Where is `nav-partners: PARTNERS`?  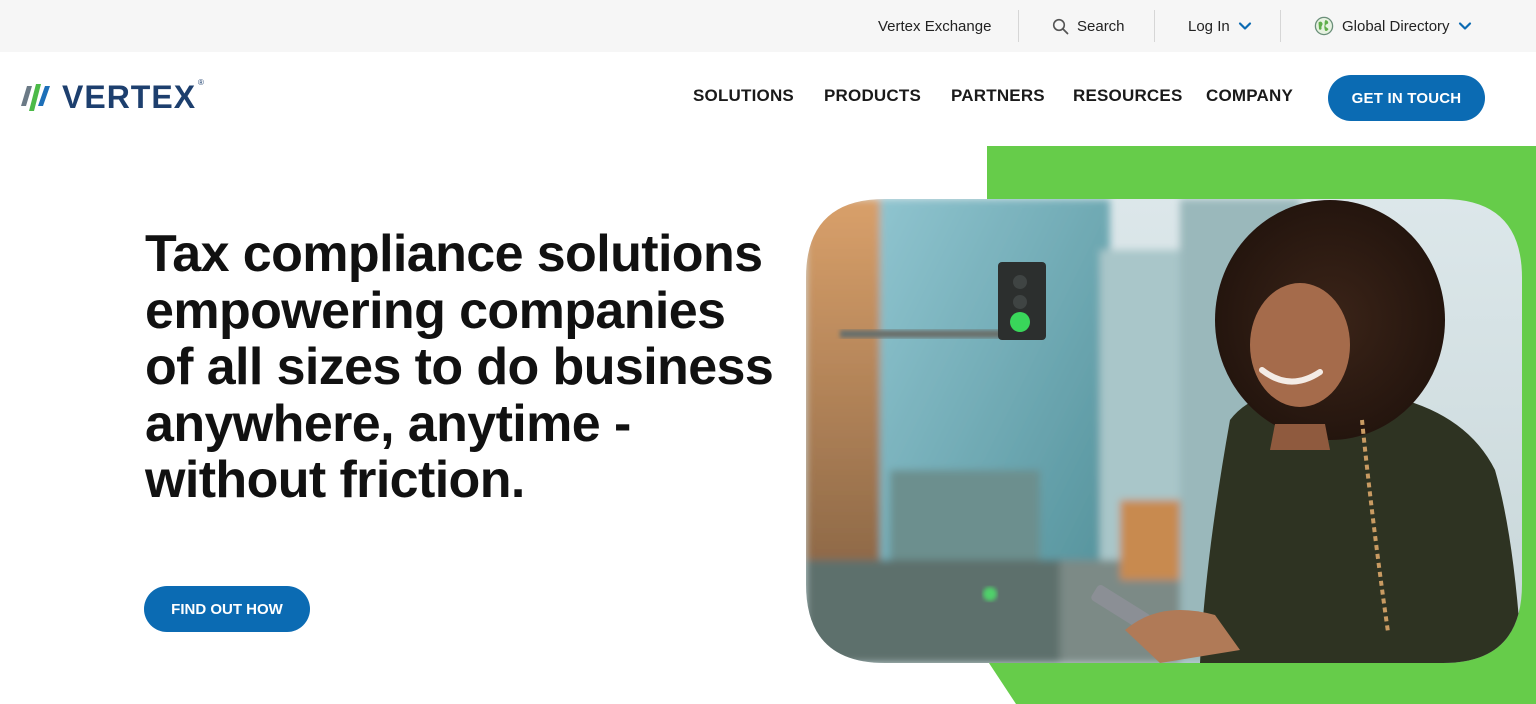 nav-partners: PARTNERS is located at coordinates (998, 96).